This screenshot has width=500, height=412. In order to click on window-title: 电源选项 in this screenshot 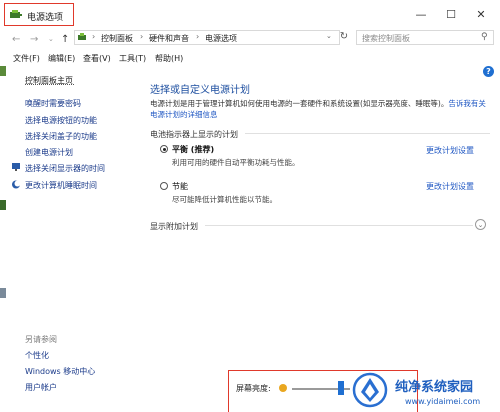, I will do `click(45, 18)`.